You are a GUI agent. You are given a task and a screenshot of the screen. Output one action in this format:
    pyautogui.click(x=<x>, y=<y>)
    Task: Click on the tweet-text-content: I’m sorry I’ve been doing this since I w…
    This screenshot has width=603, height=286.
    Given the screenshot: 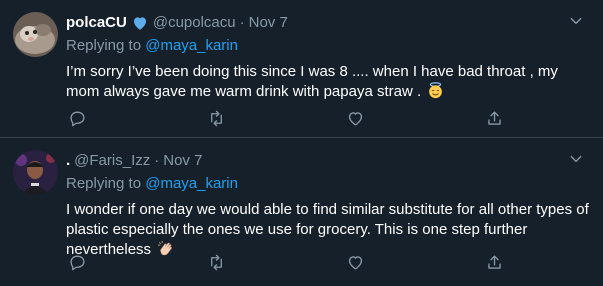 What is the action you would take?
    pyautogui.click(x=312, y=81)
    